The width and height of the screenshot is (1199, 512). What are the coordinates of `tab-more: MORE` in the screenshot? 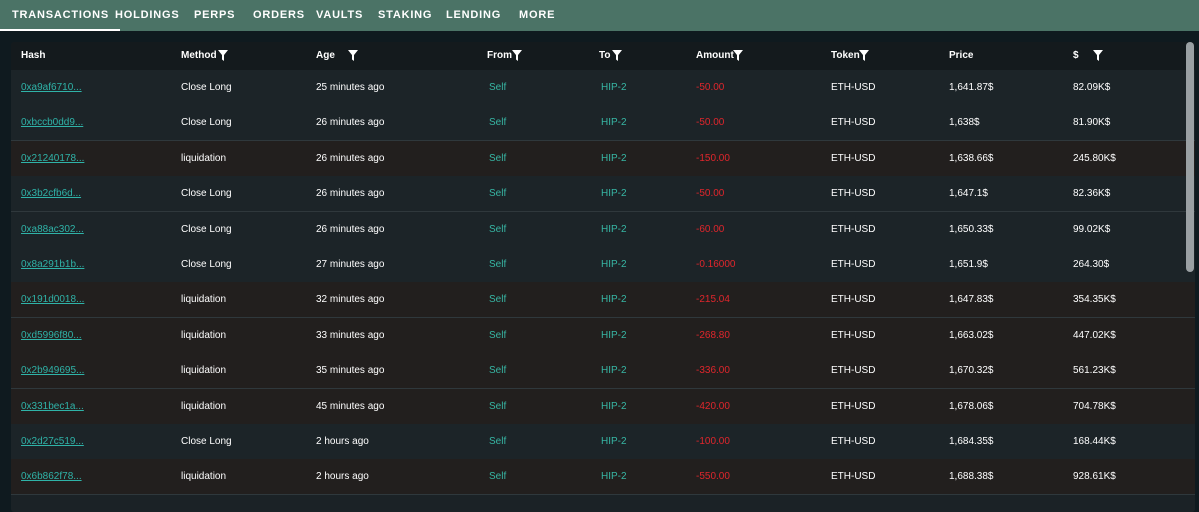 It's located at (537, 15).